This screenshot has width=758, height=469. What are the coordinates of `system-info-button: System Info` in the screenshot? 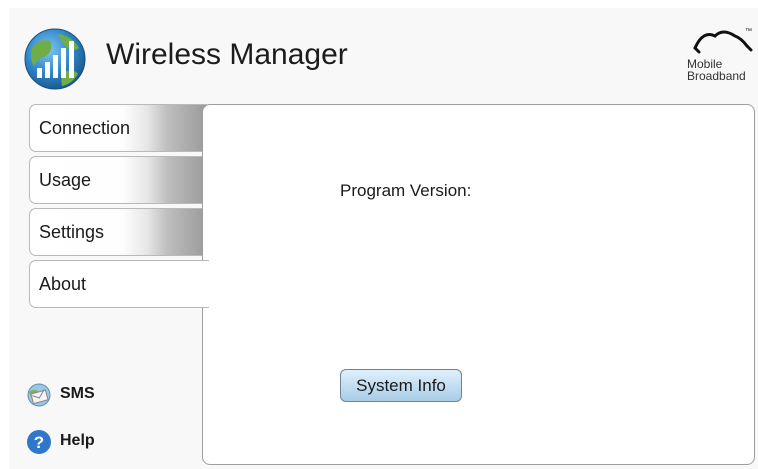 It's located at (401, 385).